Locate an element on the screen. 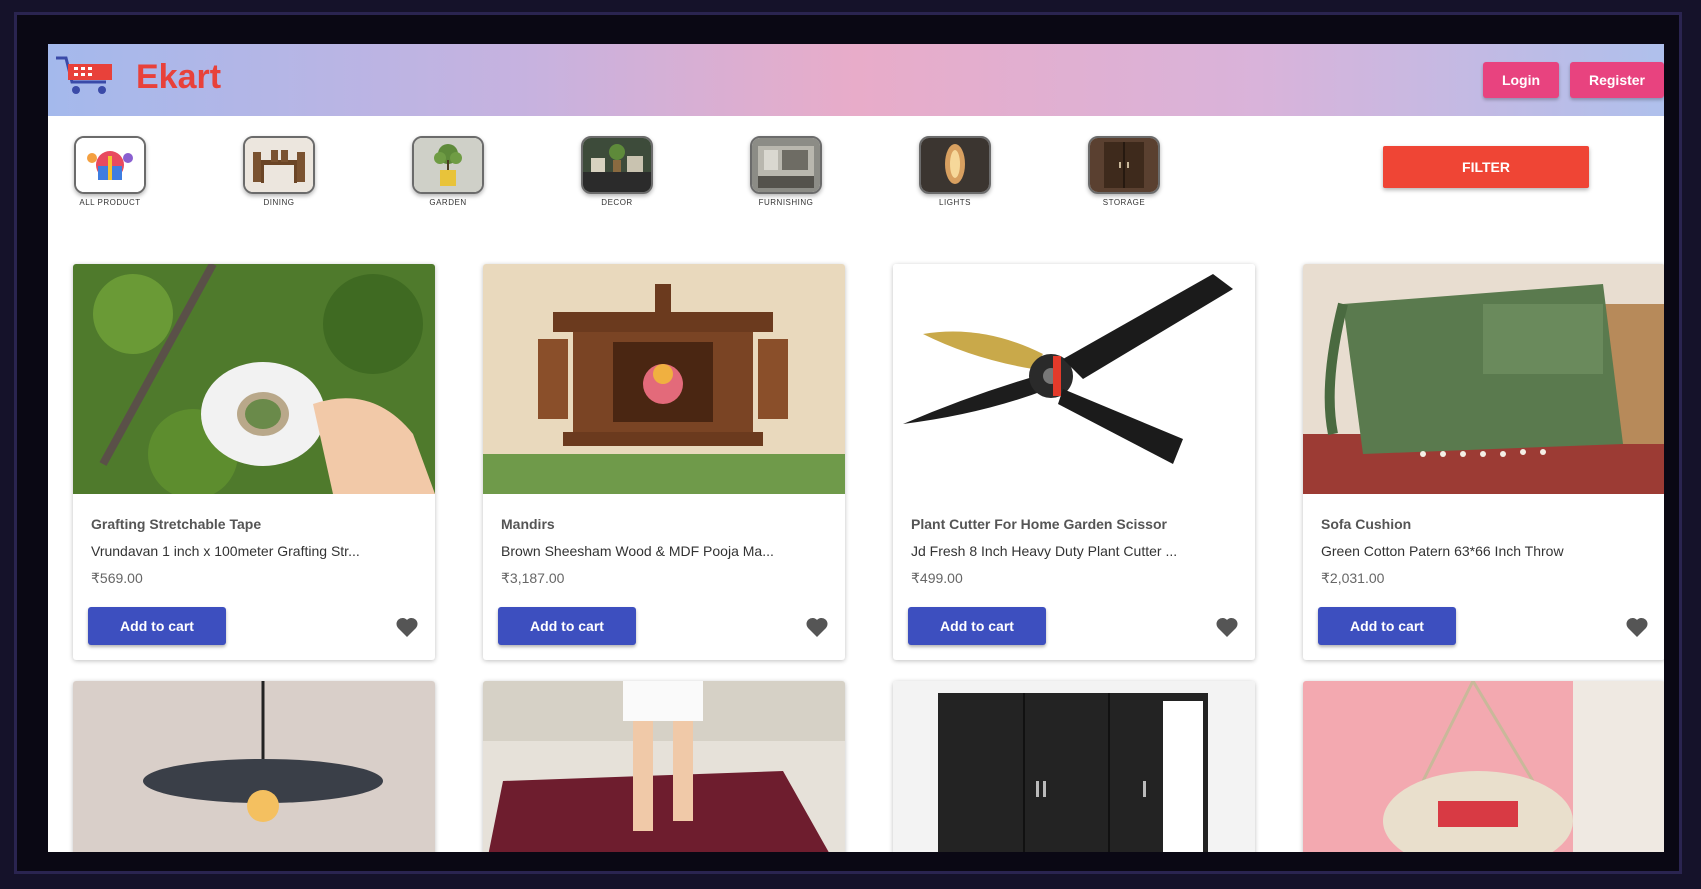 The height and width of the screenshot is (889, 1701). category-lights: LIGHTS is located at coordinates (955, 171).